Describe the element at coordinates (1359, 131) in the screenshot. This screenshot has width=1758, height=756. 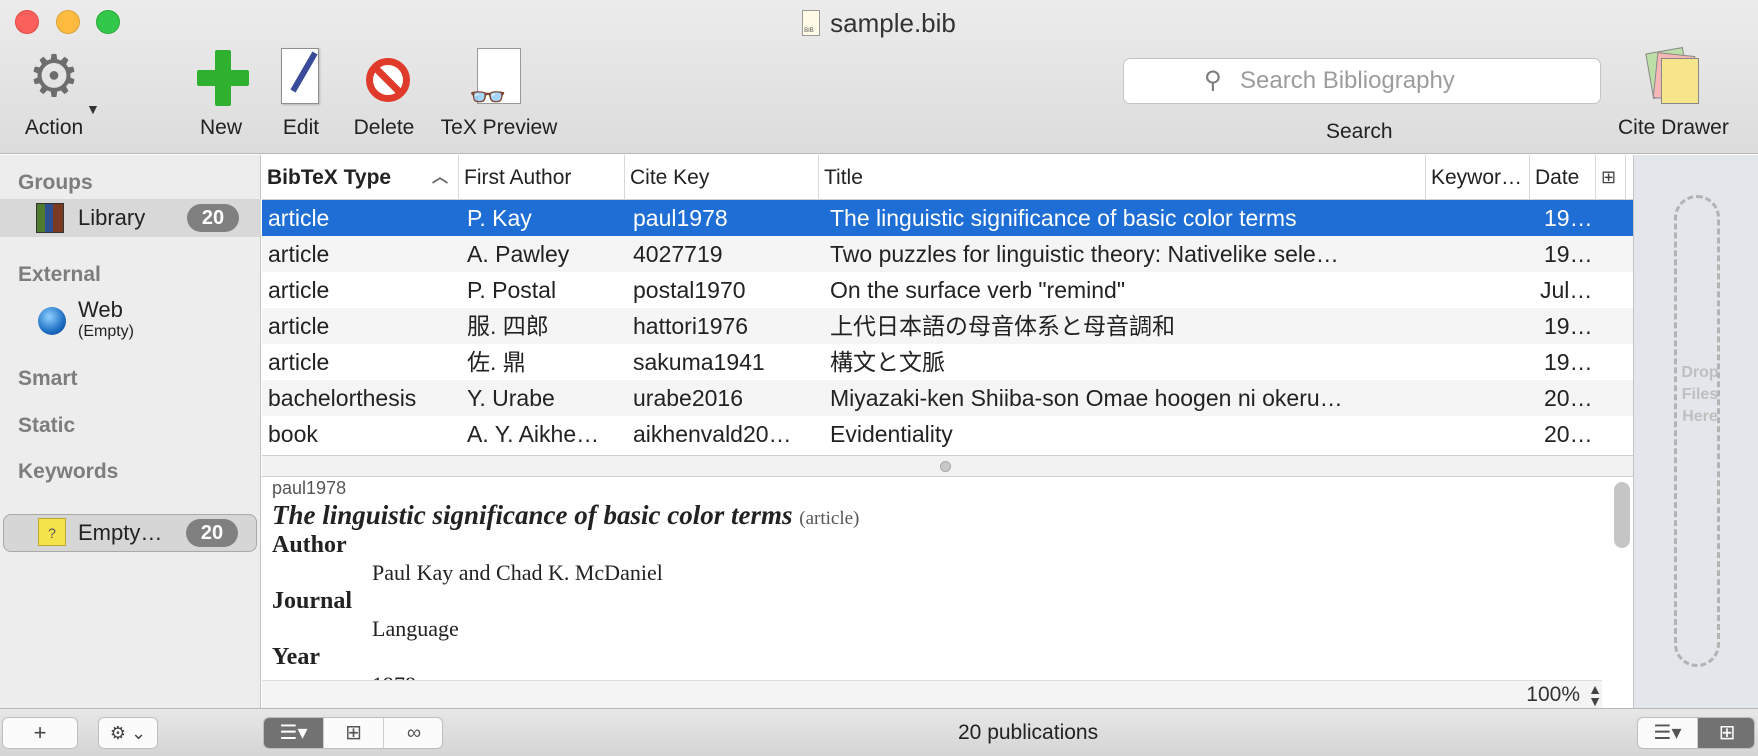
I see `search-label: Search` at that location.